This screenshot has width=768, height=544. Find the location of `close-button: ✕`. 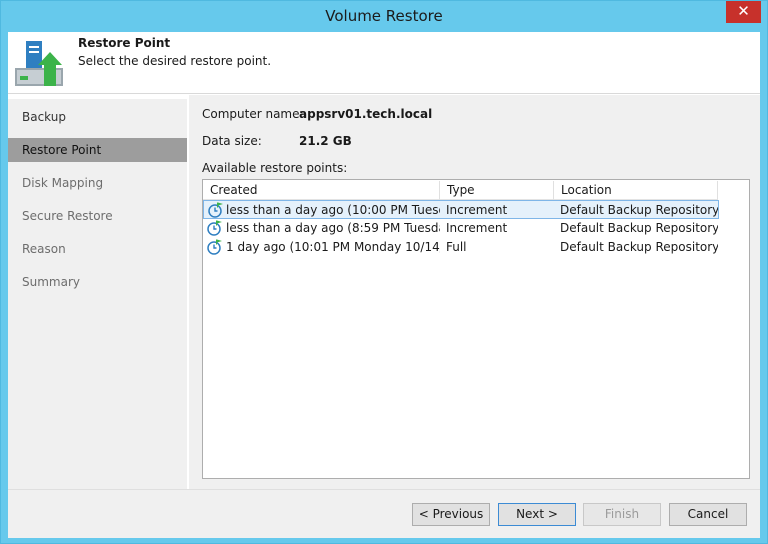

close-button: ✕ is located at coordinates (743, 12).